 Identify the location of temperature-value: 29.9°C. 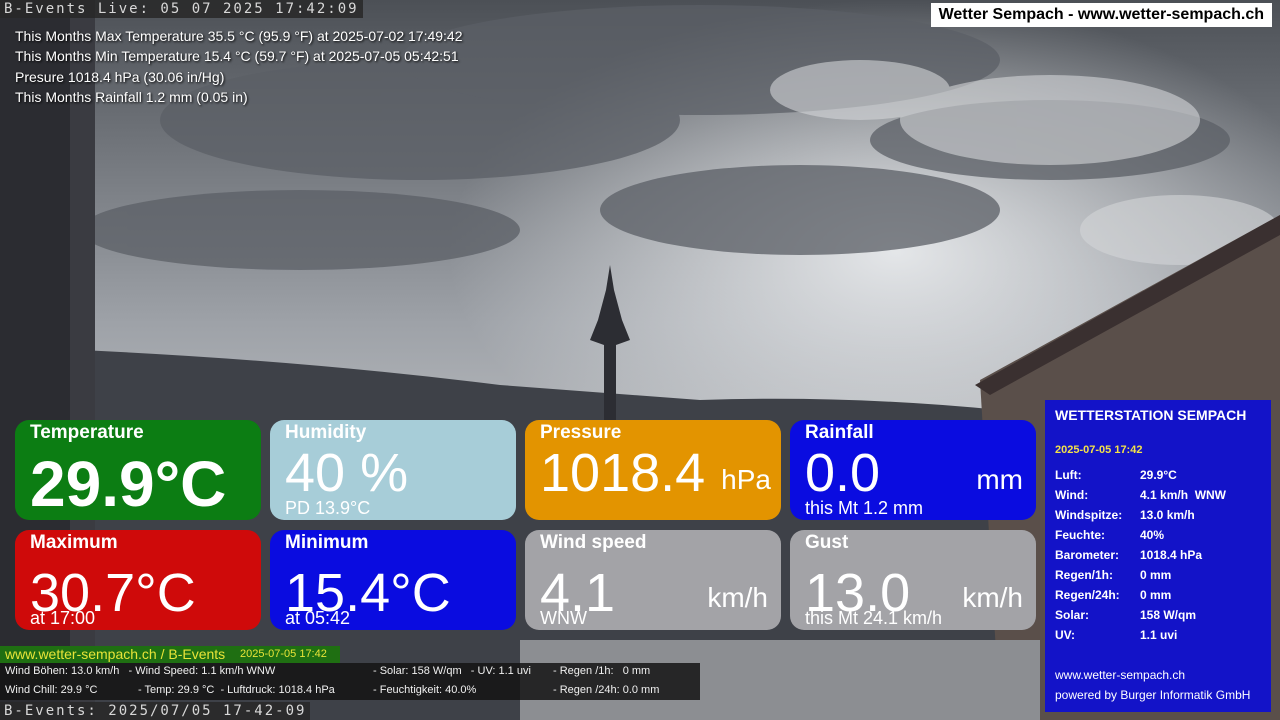
(128, 484).